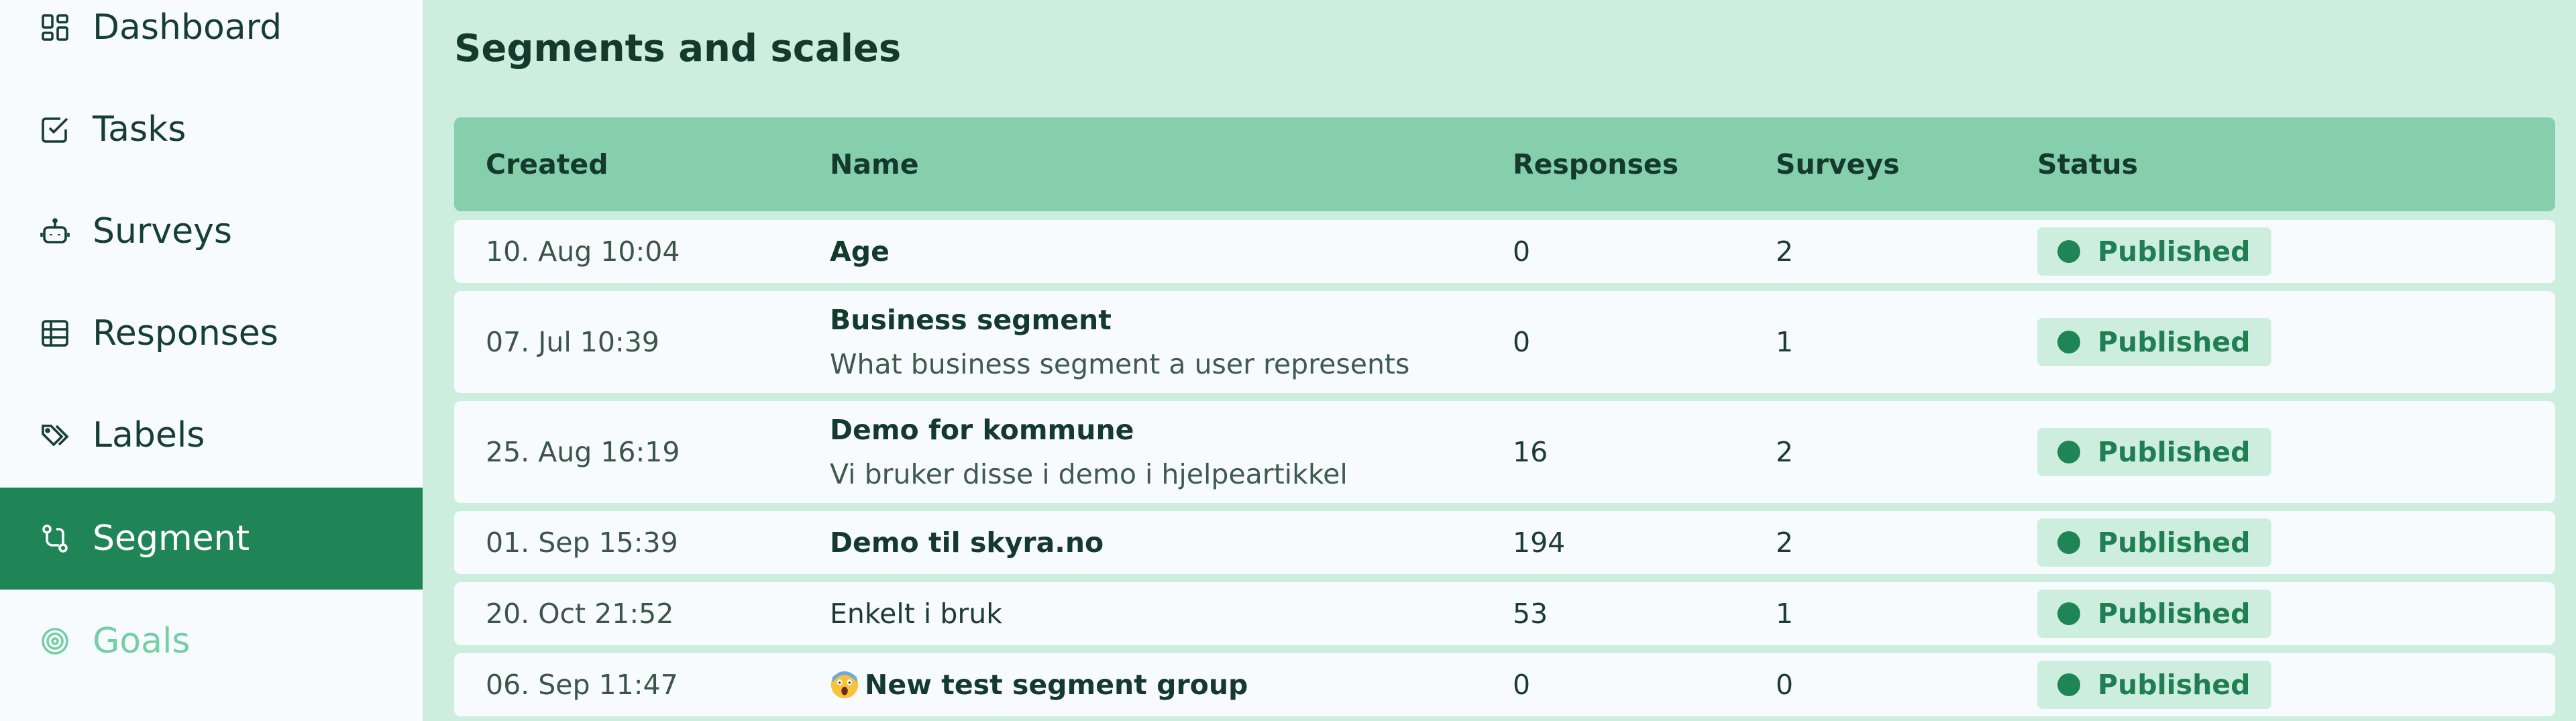 The height and width of the screenshot is (721, 2576). I want to click on column-header-name: Name, so click(874, 164).